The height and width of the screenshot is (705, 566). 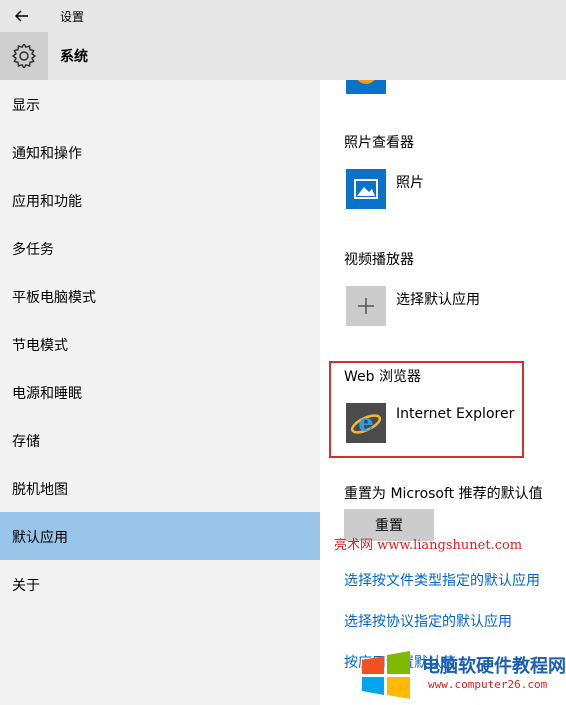 I want to click on video-player-app-label: 选择默认应用, so click(x=438, y=299).